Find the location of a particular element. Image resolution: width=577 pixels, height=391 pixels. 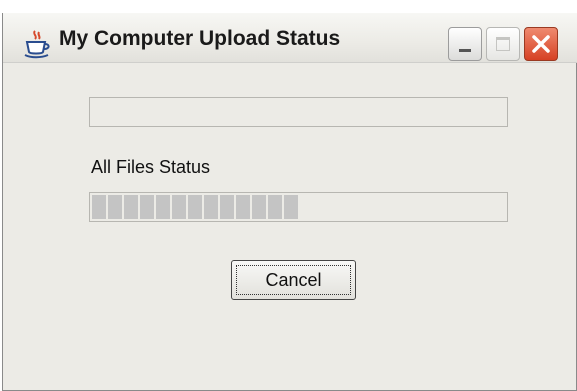

all-files-status-label: All Files Status is located at coordinates (151, 167).